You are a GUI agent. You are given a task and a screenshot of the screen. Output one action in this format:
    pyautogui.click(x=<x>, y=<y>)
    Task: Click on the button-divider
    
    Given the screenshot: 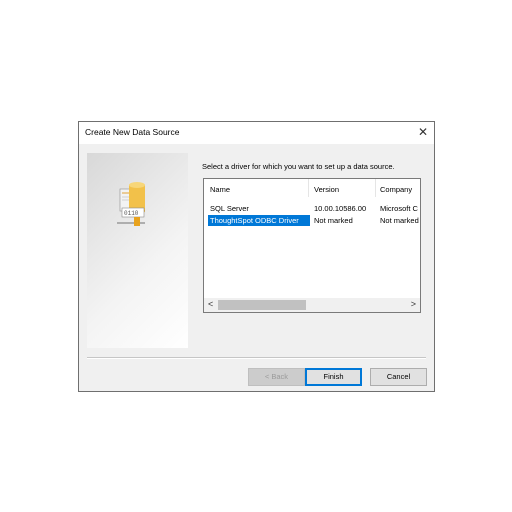 What is the action you would take?
    pyautogui.click(x=256, y=358)
    